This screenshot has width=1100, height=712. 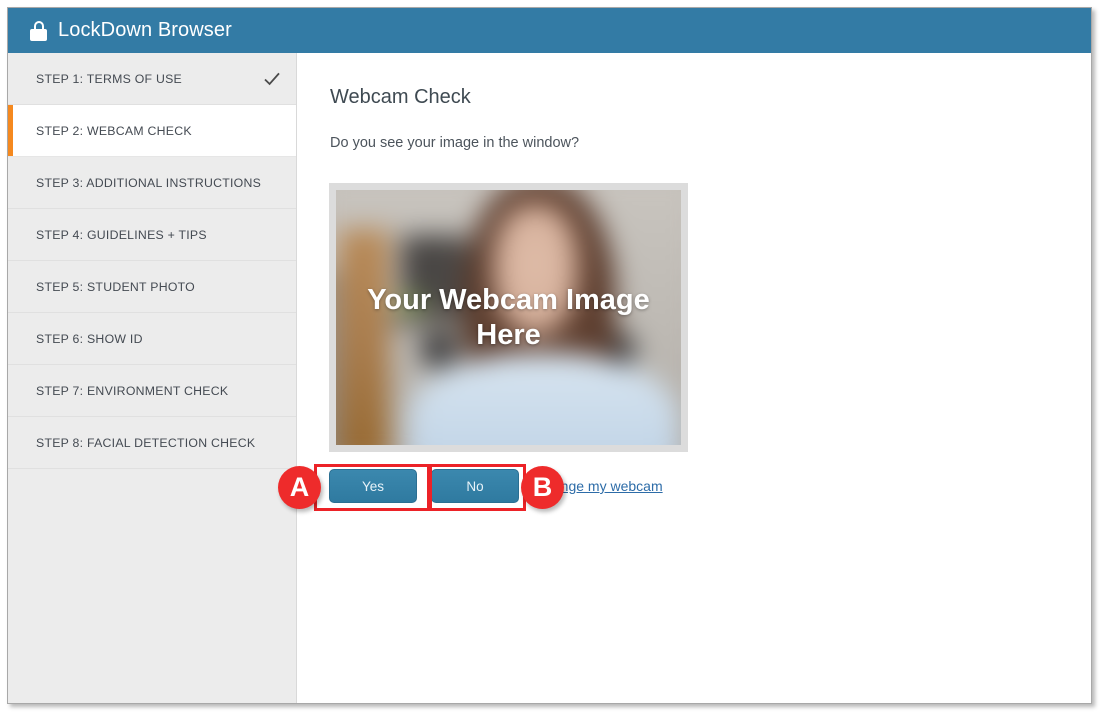 I want to click on lock-icon, so click(x=38, y=30).